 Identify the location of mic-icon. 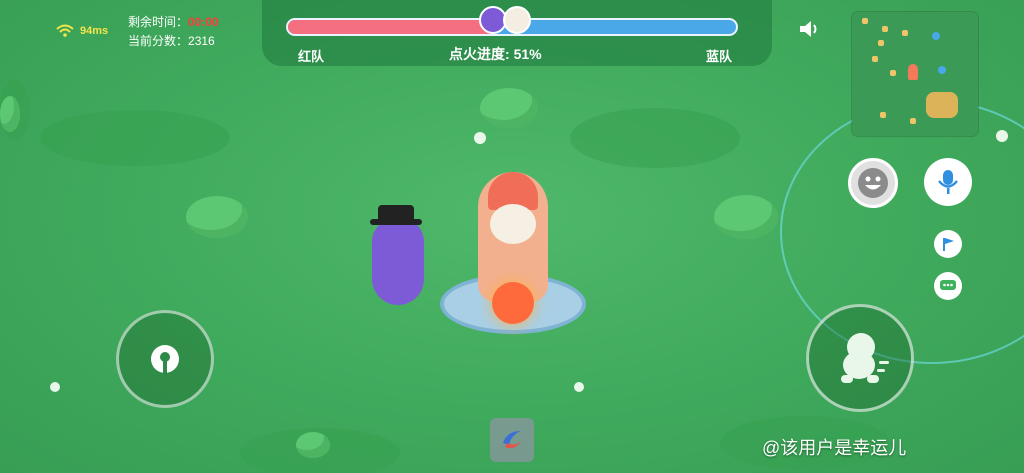
(948, 182).